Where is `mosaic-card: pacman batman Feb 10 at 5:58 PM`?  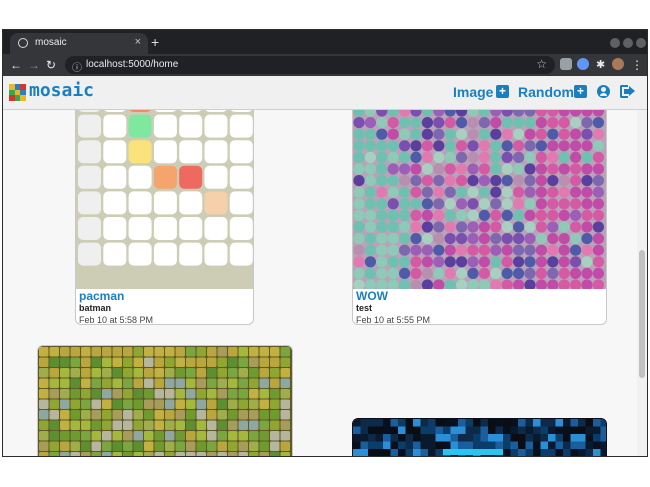 mosaic-card: pacman batman Feb 10 at 5:58 PM is located at coordinates (164, 217).